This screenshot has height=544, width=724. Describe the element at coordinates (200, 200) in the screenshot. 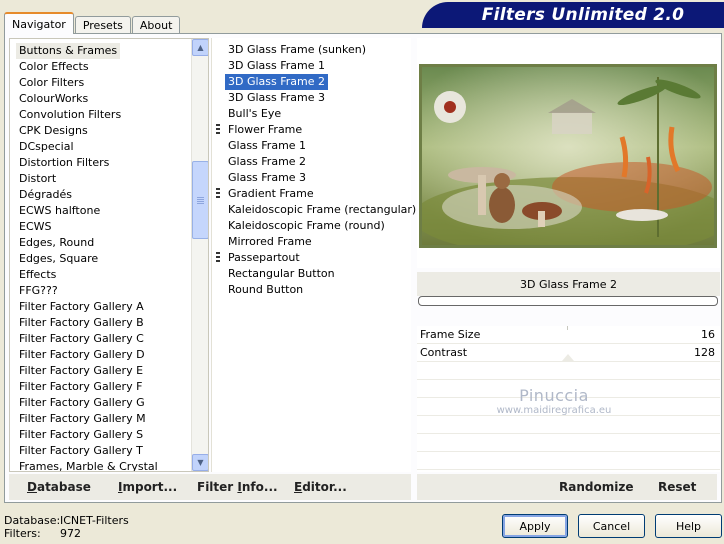

I see `scroll-thumb` at that location.